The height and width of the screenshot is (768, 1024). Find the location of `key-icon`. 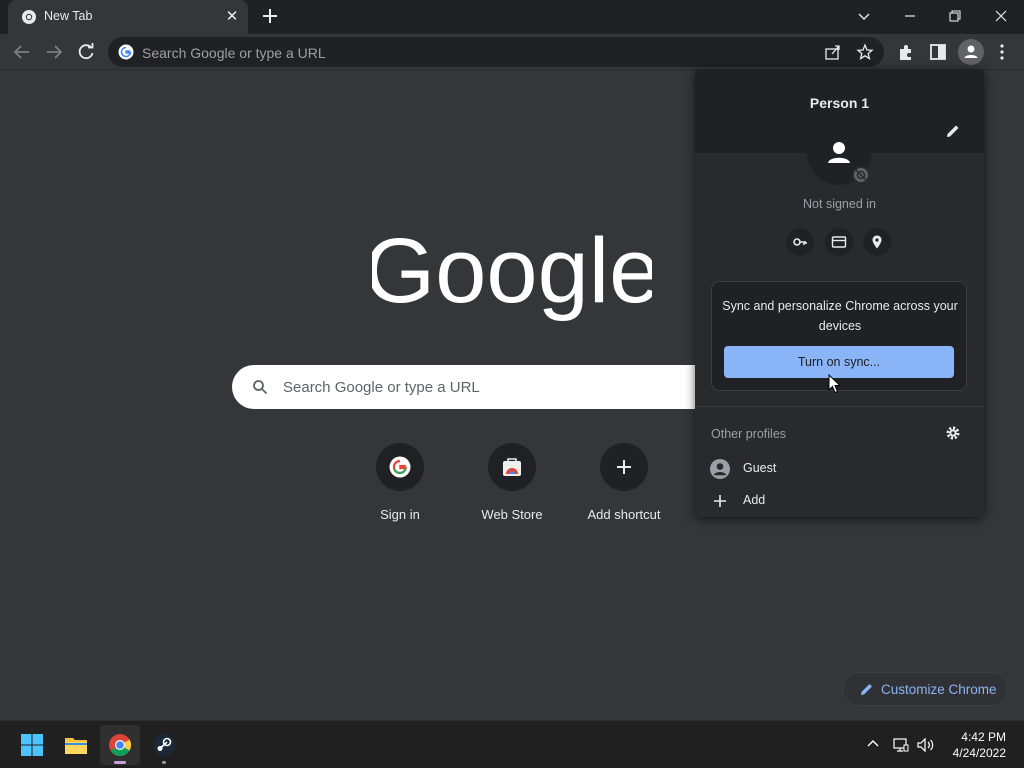

key-icon is located at coordinates (800, 242).